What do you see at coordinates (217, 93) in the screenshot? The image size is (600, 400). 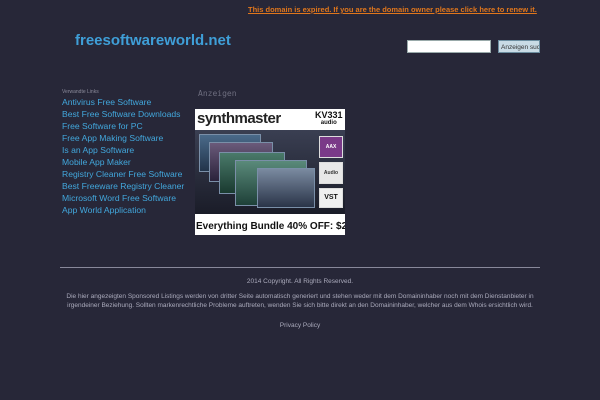 I see `ads-label: Anzeigen` at bounding box center [217, 93].